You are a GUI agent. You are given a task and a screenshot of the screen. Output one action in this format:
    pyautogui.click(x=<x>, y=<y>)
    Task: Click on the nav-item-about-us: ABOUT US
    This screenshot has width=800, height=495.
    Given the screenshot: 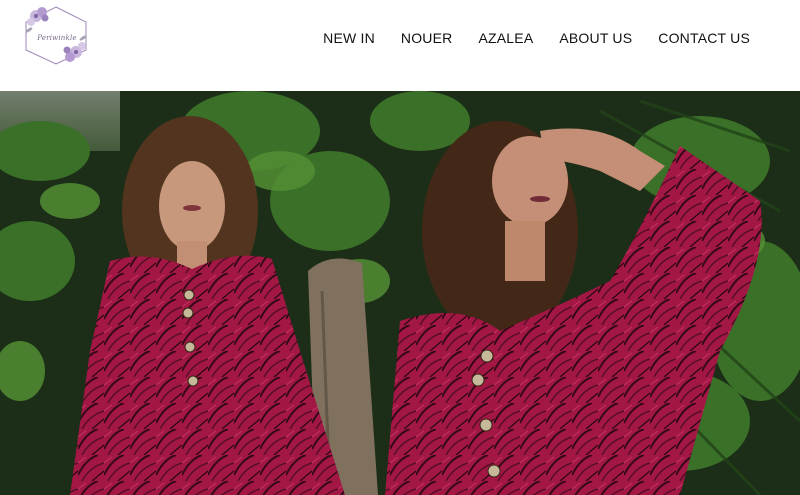 What is the action you would take?
    pyautogui.click(x=595, y=38)
    